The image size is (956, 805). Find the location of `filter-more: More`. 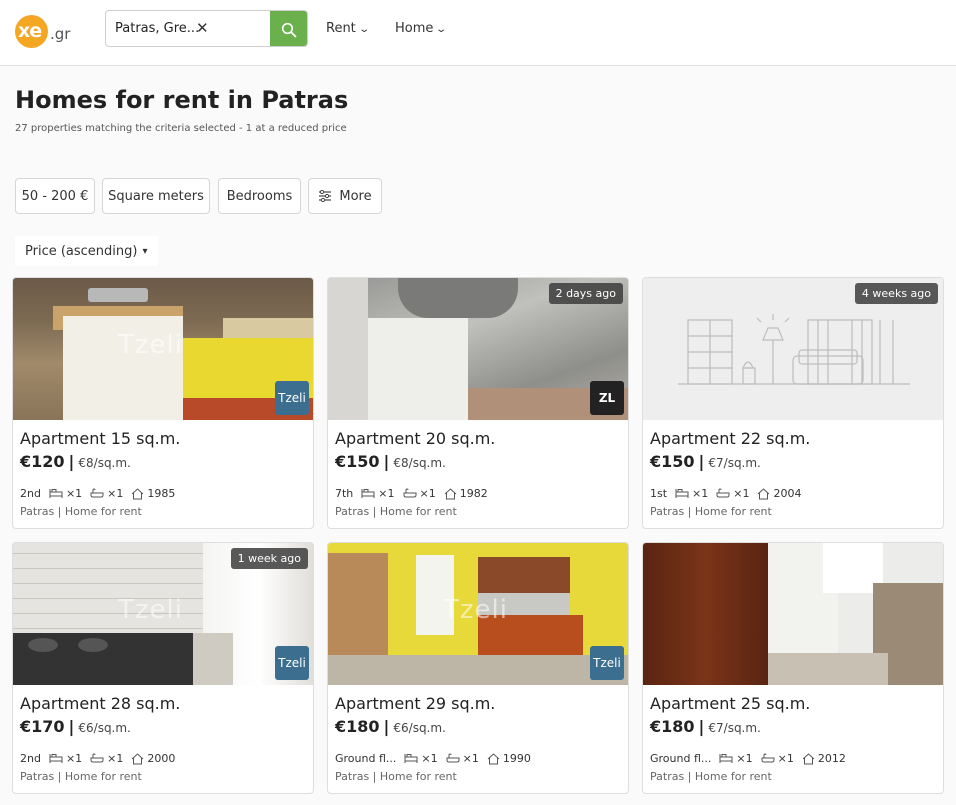

filter-more: More is located at coordinates (345, 196).